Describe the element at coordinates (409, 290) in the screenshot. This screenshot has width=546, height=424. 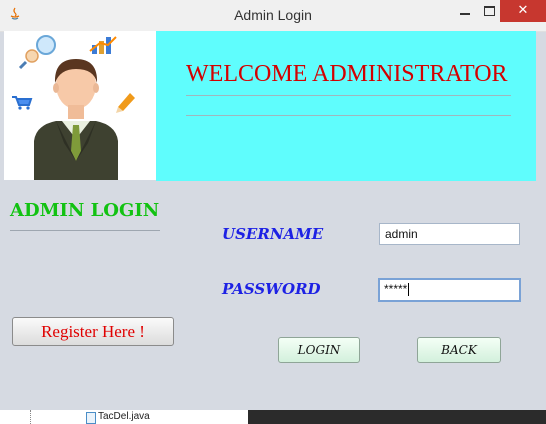
I see `text-caret` at that location.